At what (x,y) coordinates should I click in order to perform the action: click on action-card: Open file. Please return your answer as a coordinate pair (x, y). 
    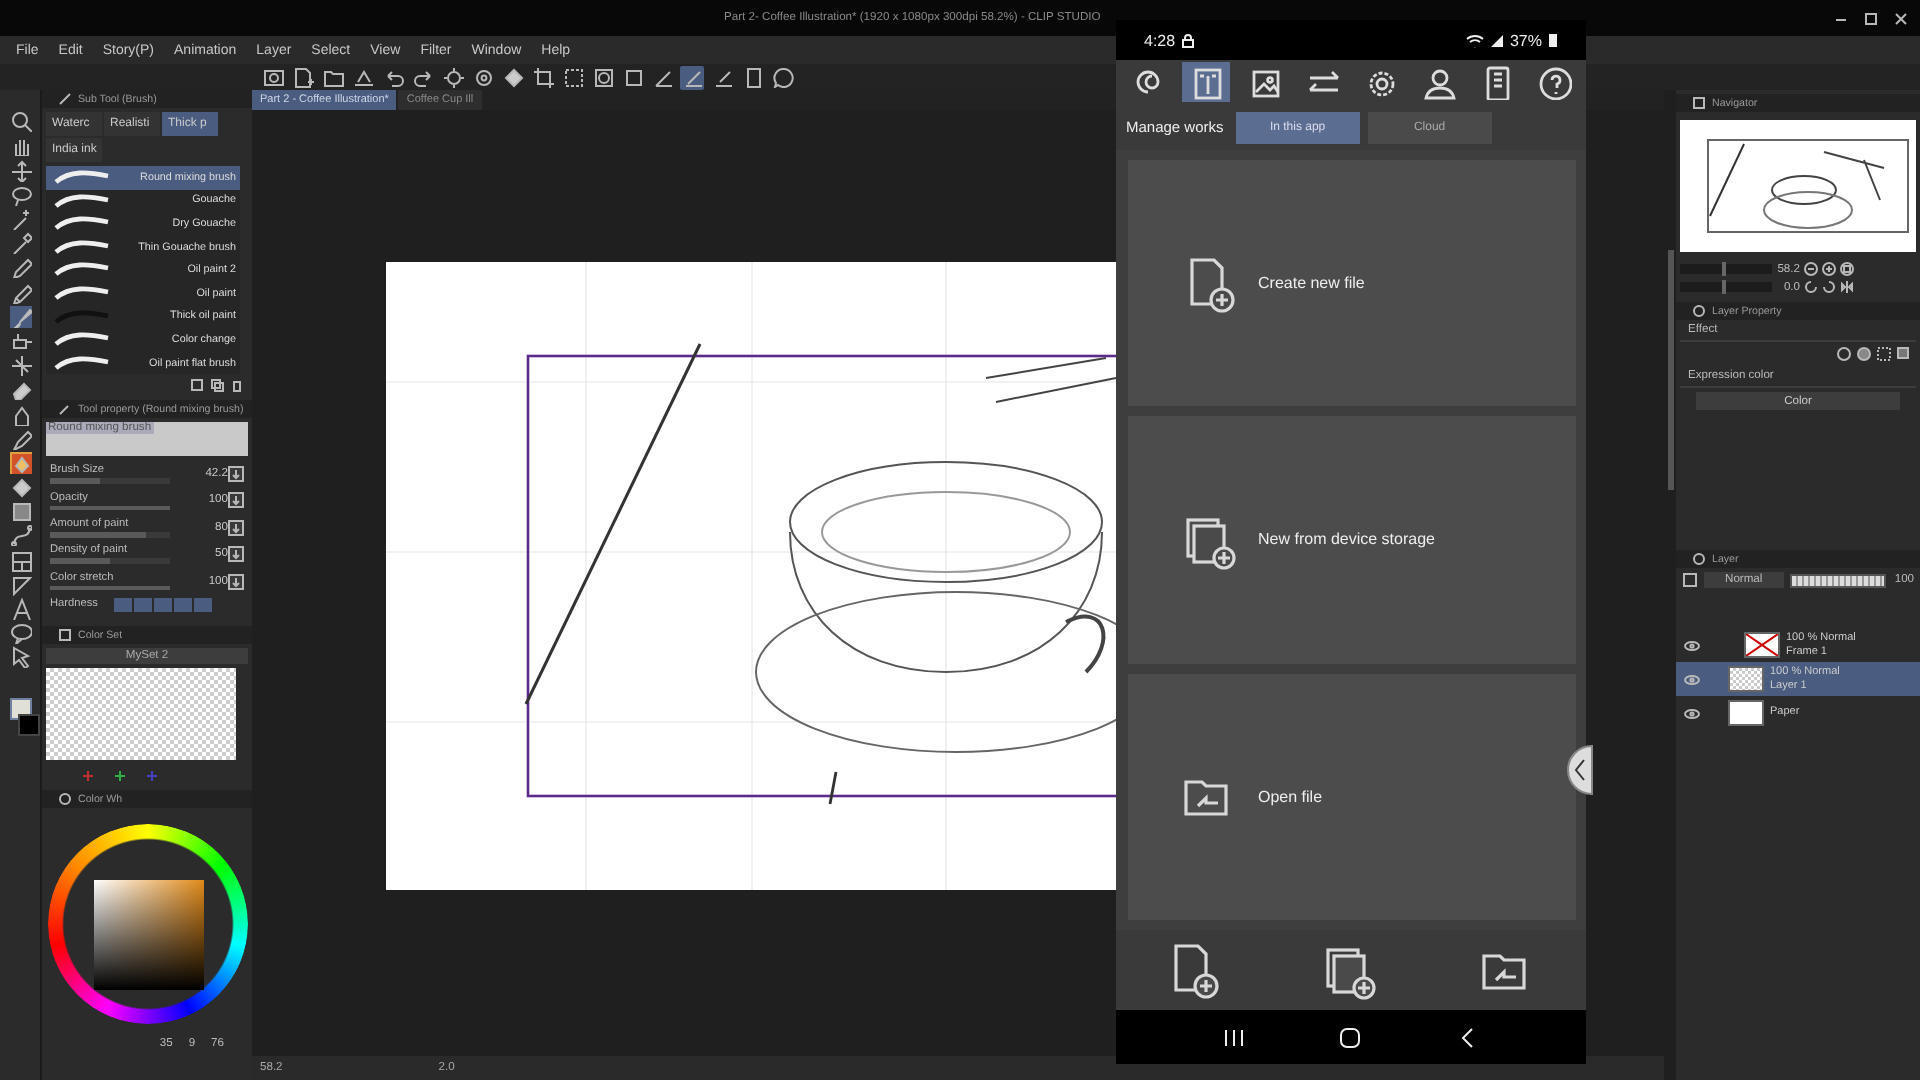
    Looking at the image, I should click on (1352, 796).